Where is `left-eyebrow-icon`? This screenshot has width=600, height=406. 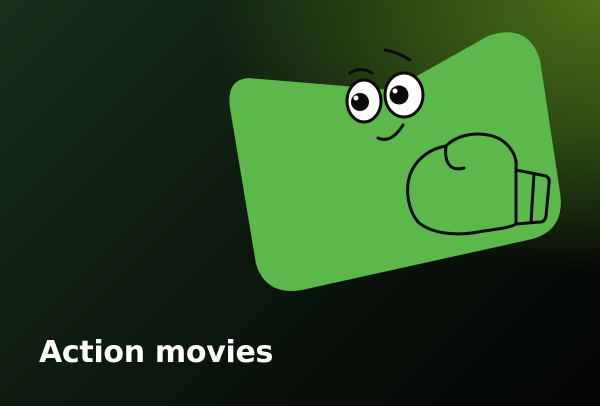
left-eyebrow-icon is located at coordinates (361, 71).